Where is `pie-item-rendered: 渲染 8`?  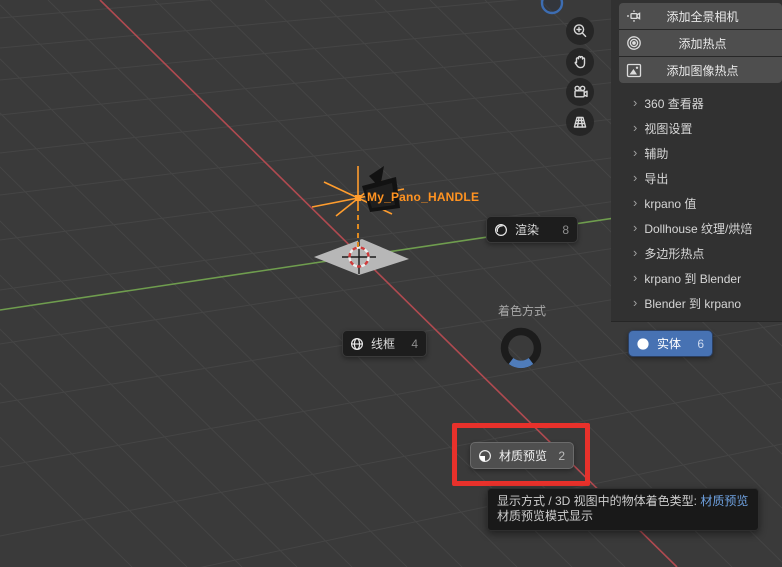
pie-item-rendered: 渲染 8 is located at coordinates (532, 229).